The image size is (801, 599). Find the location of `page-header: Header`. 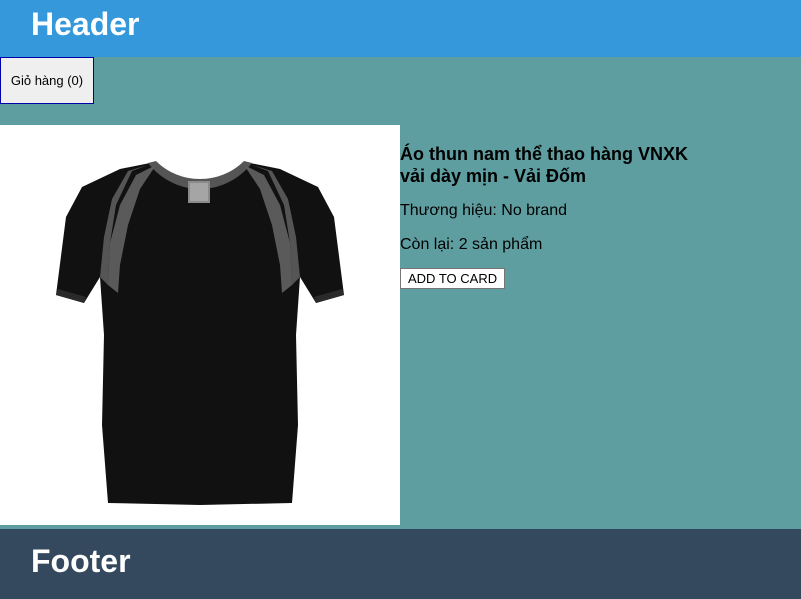

page-header: Header is located at coordinates (400, 28).